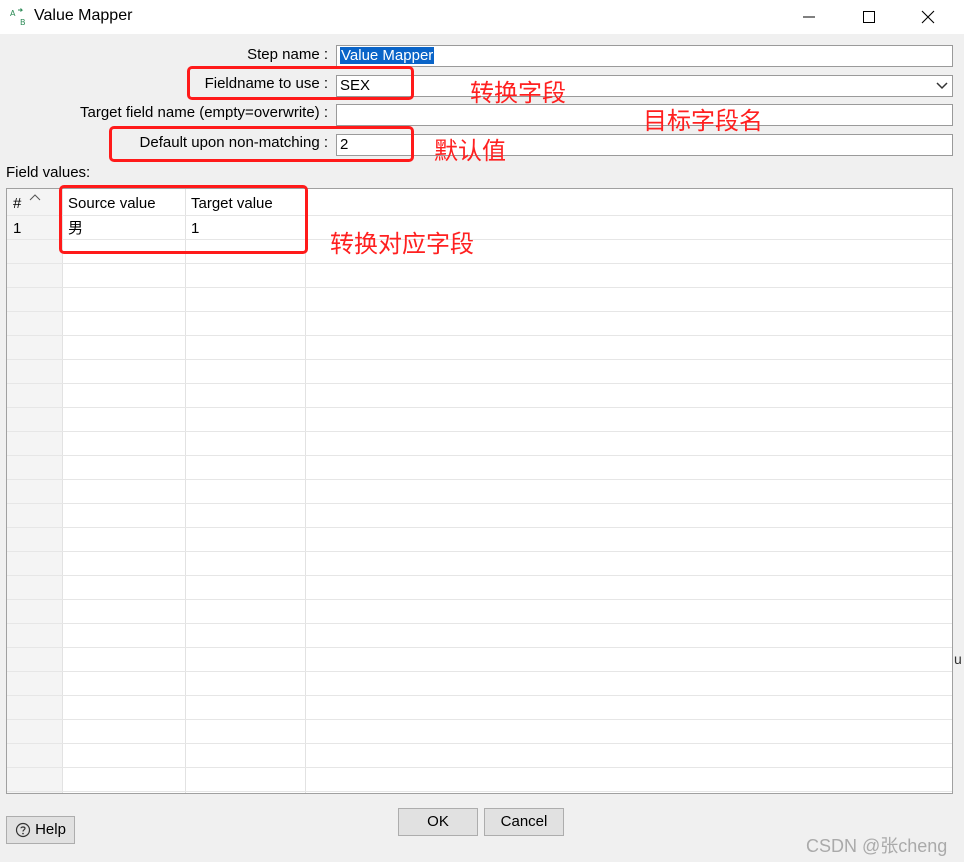  I want to click on fieldname-to-use-combo: SEX, so click(644, 86).